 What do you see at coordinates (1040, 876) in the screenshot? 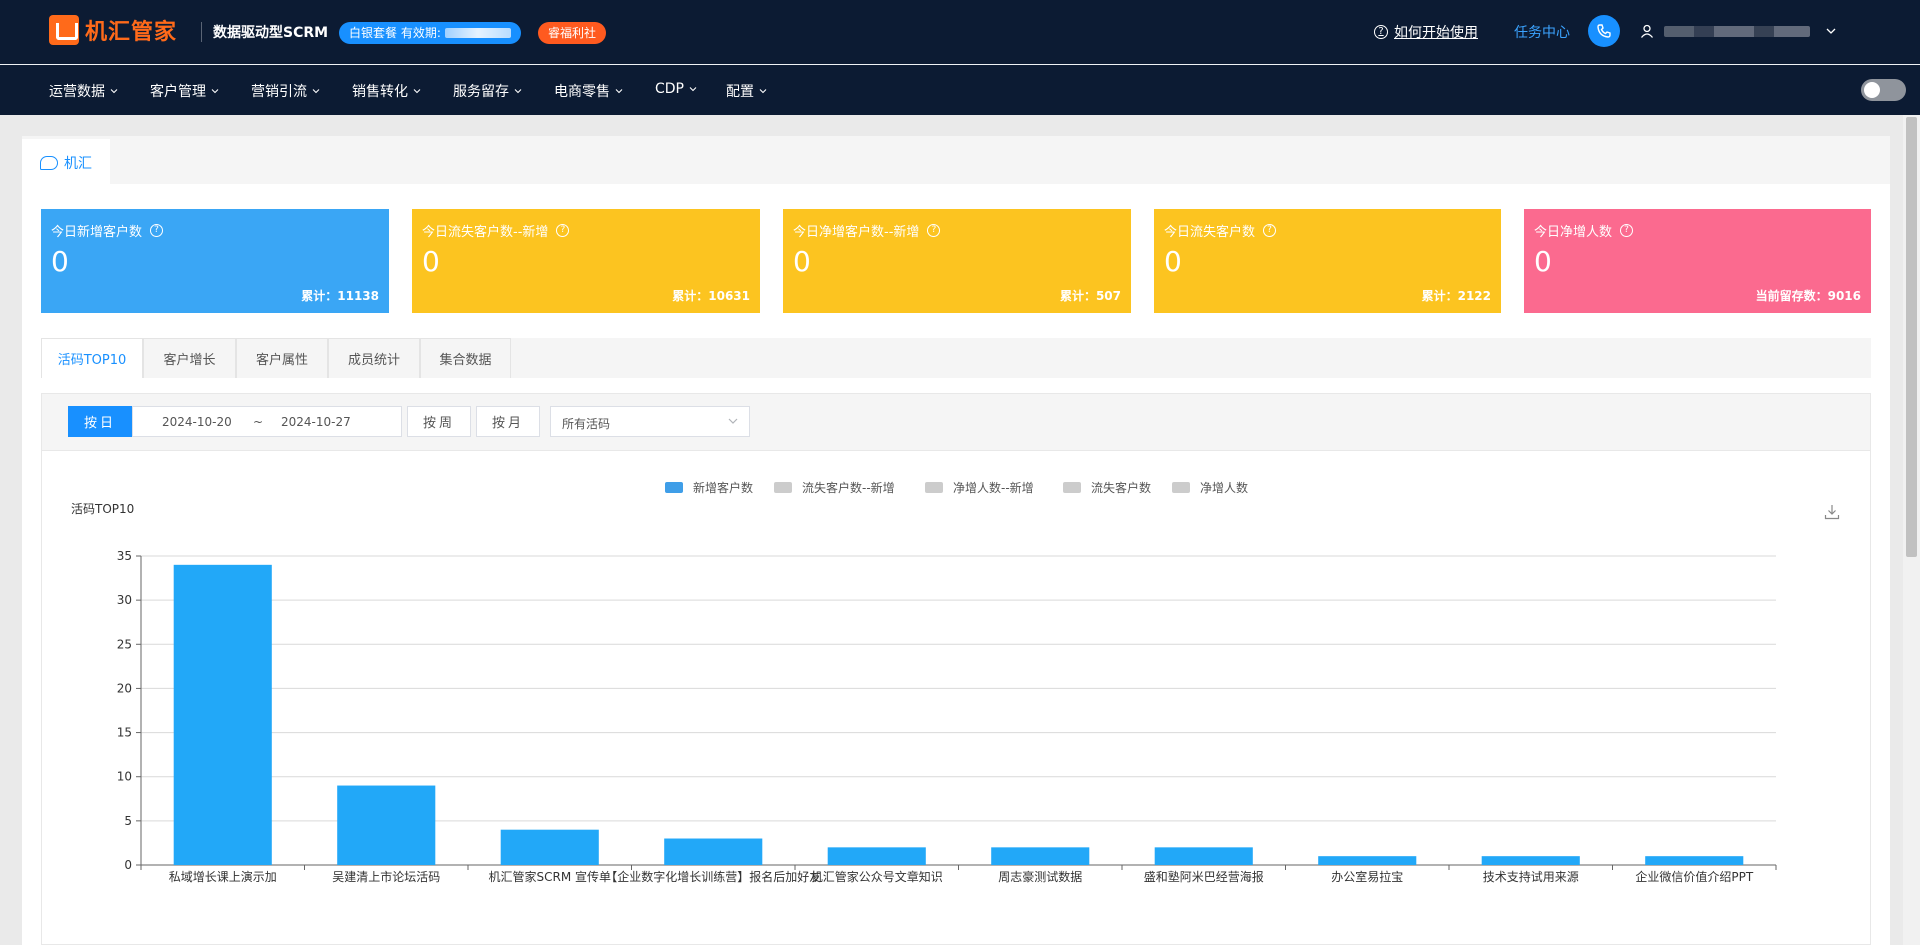
I see `x-tick-label: 周志豪测试数据` at bounding box center [1040, 876].